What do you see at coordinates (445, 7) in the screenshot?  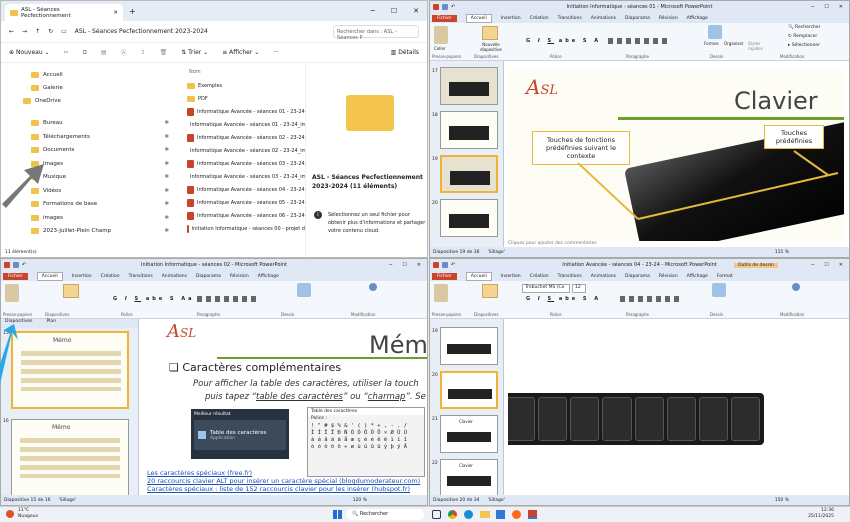 I see `save-icon` at bounding box center [445, 7].